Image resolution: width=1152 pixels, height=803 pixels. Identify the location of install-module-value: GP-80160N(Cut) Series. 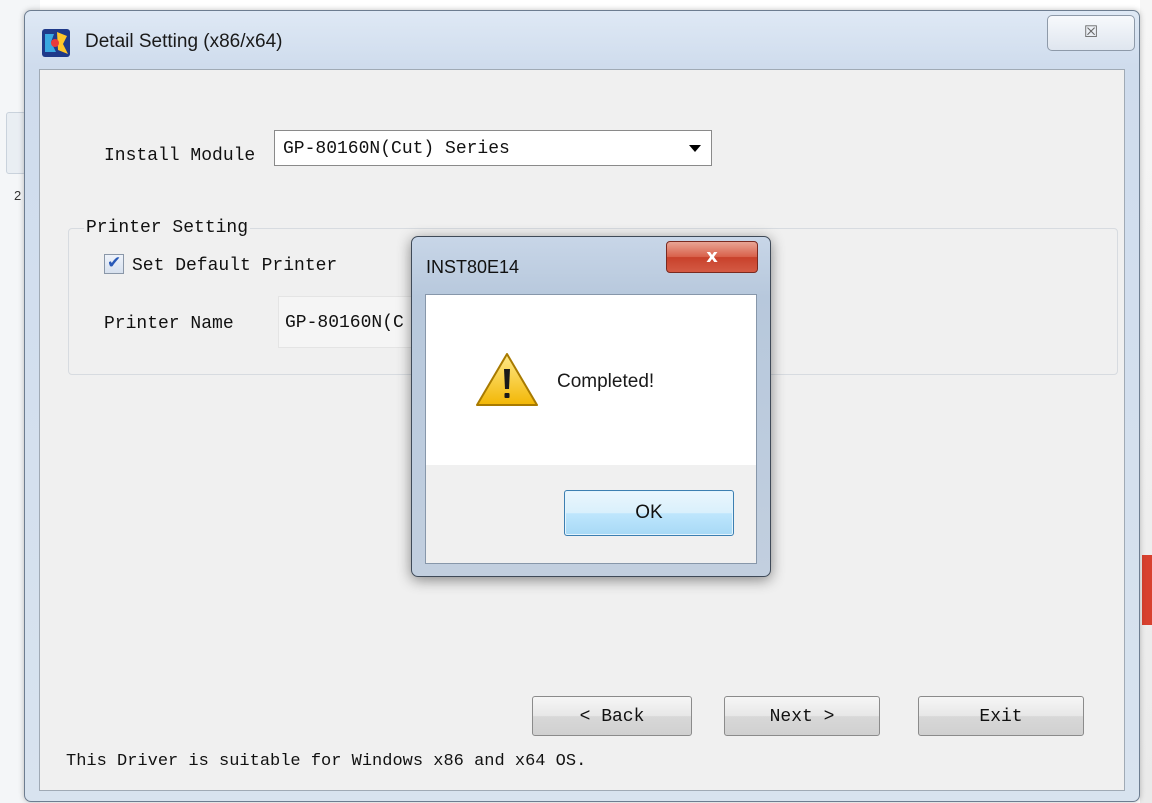
(396, 149).